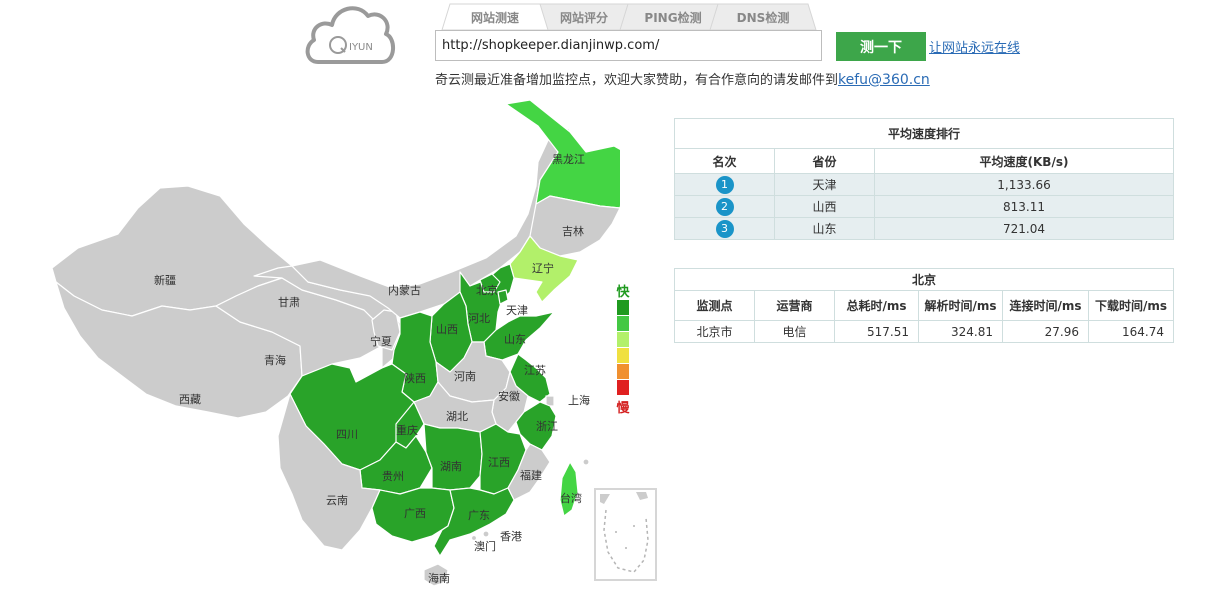  Describe the element at coordinates (637, 80) in the screenshot. I see `notice-text: 奇云测最近准备增加监控点，欢迎大家赞助，有合作意向的请发邮件到` at that location.